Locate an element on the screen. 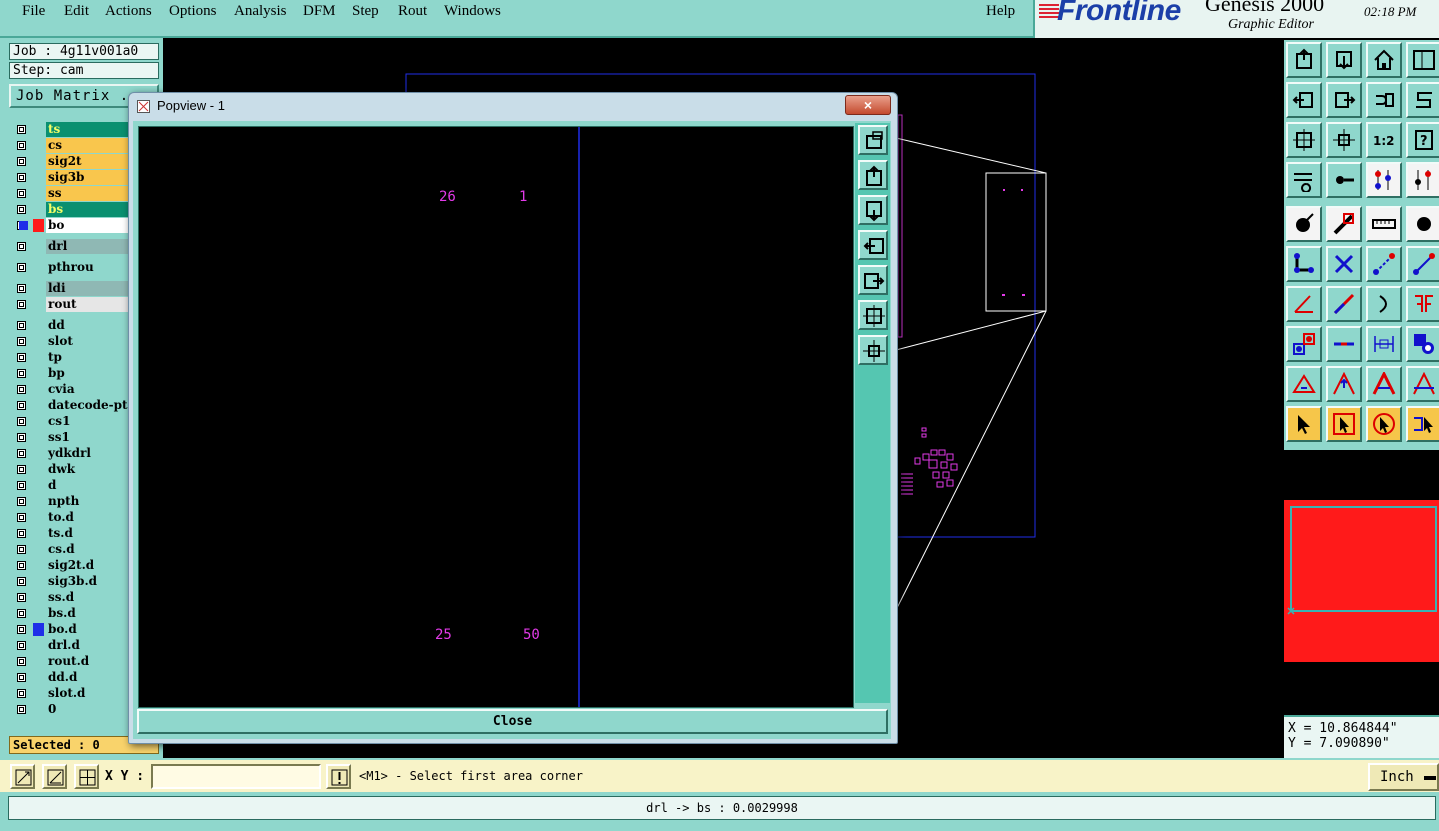 Image resolution: width=1439 pixels, height=831 pixels. snap-grid-icon is located at coordinates (22, 776).